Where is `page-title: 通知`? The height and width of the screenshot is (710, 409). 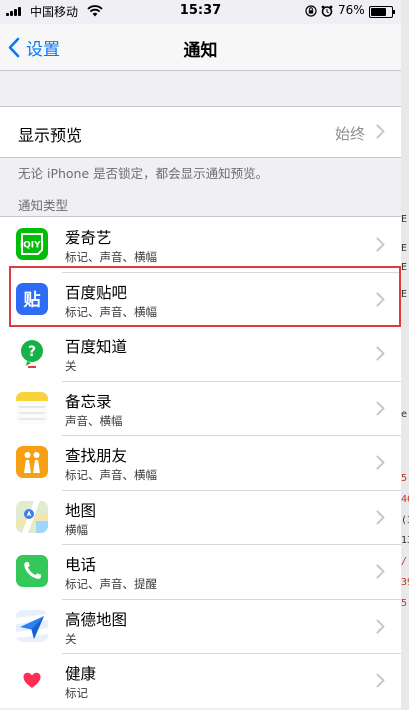
page-title: 通知 is located at coordinates (200, 51).